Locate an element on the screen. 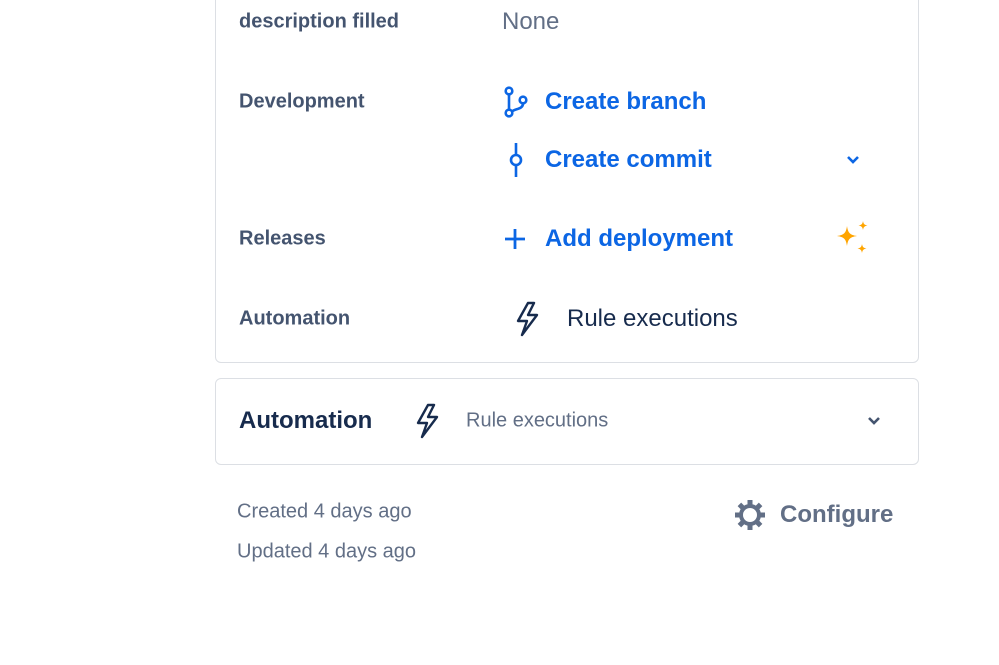 The image size is (999, 665). create-commit-link: Create commit is located at coordinates (628, 160).